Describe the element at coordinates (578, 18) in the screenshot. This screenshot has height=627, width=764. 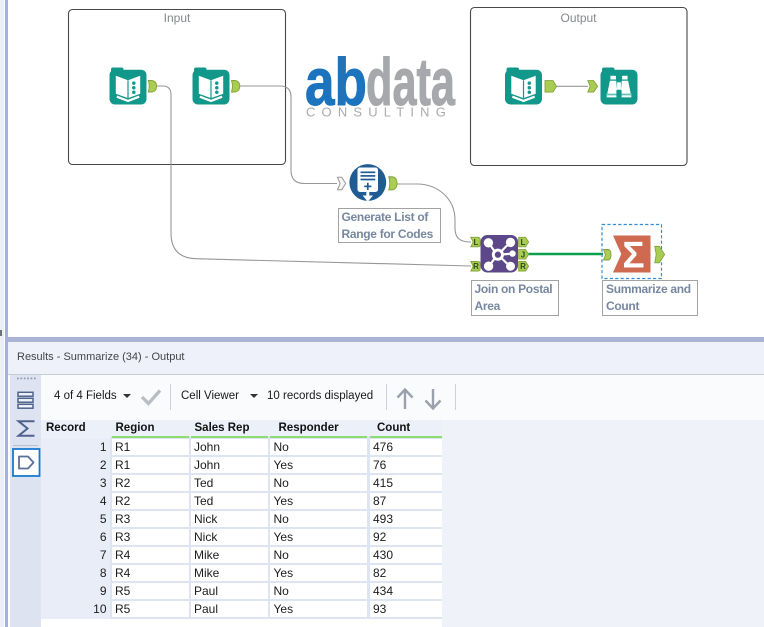
I see `svg-text: Output` at that location.